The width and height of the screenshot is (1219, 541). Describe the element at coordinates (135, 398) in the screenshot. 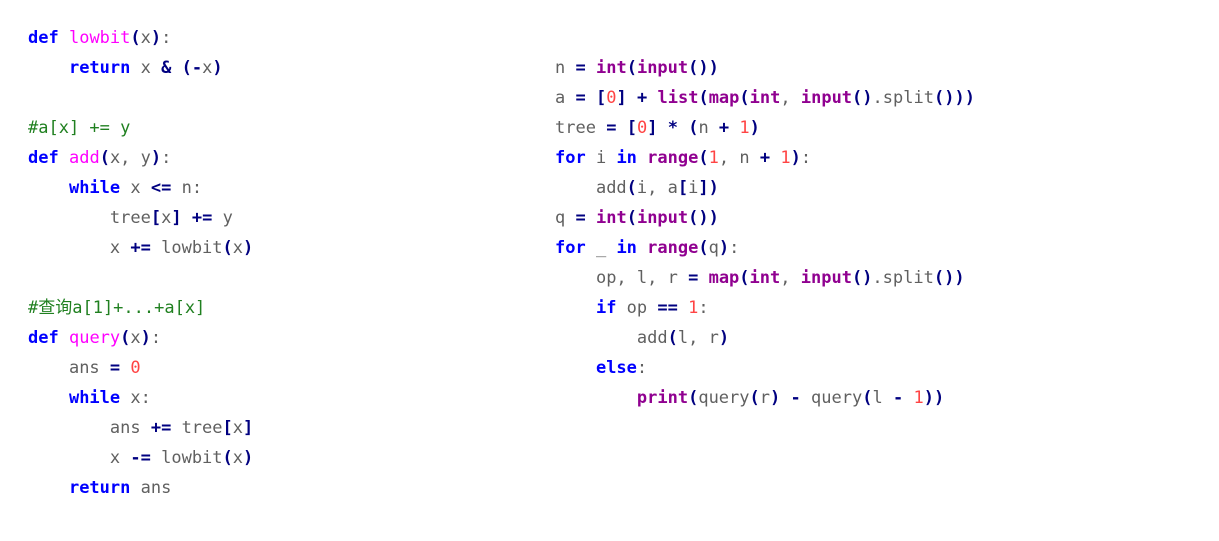

I see `code-token-pl: x:` at that location.